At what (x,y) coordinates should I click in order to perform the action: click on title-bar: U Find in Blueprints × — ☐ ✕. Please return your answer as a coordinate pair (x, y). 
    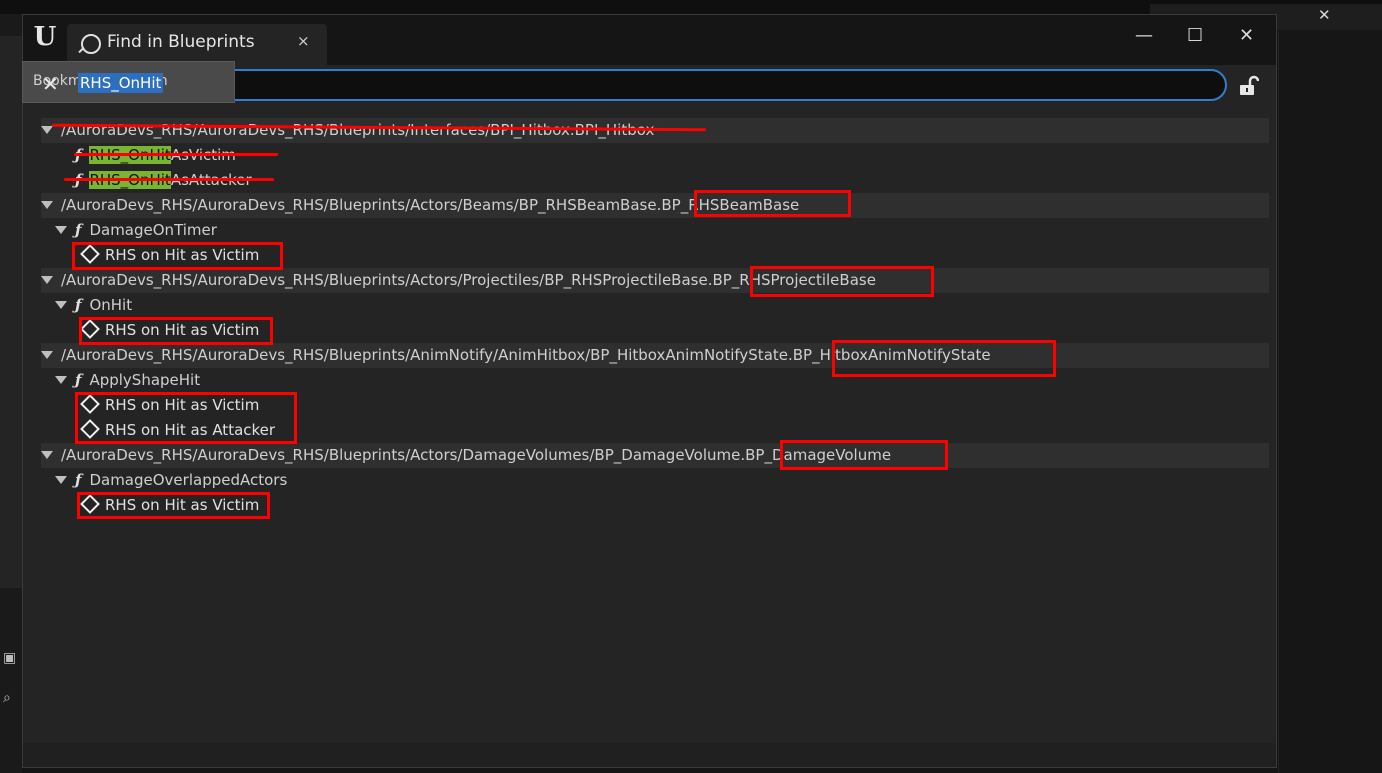
    Looking at the image, I should click on (649, 40).